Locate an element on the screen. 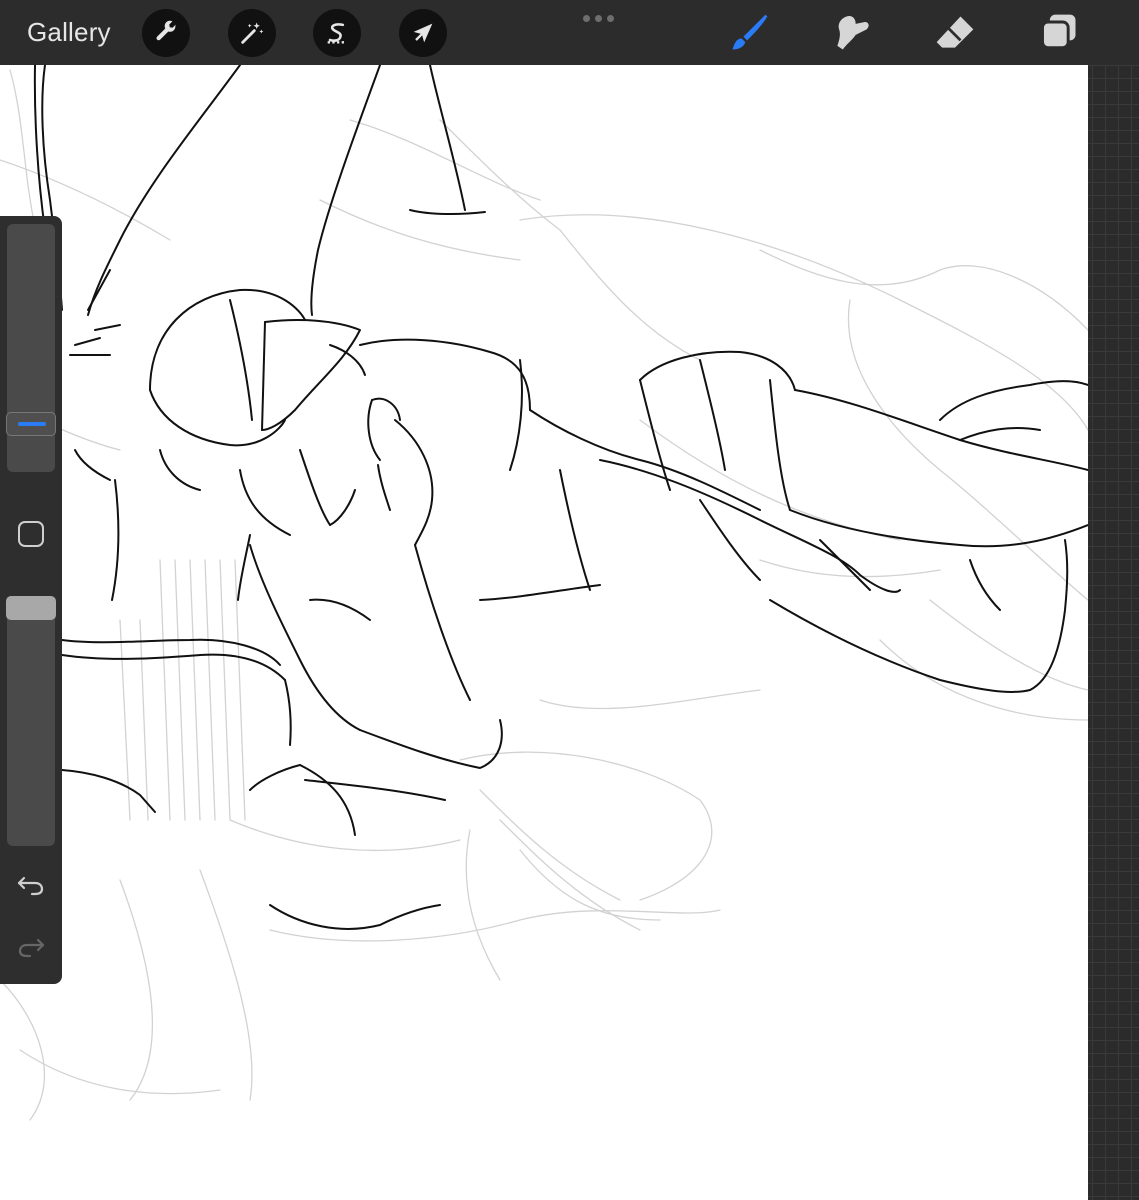 The width and height of the screenshot is (1139, 1200). toolbar-grabber is located at coordinates (600, 19).